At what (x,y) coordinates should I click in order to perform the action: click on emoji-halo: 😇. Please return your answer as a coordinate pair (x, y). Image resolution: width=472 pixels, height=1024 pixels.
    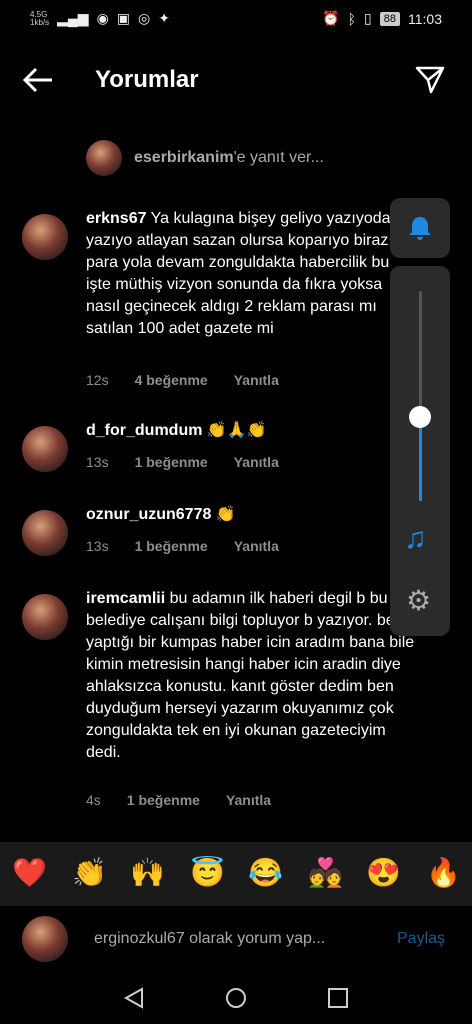
    Looking at the image, I should click on (207, 872).